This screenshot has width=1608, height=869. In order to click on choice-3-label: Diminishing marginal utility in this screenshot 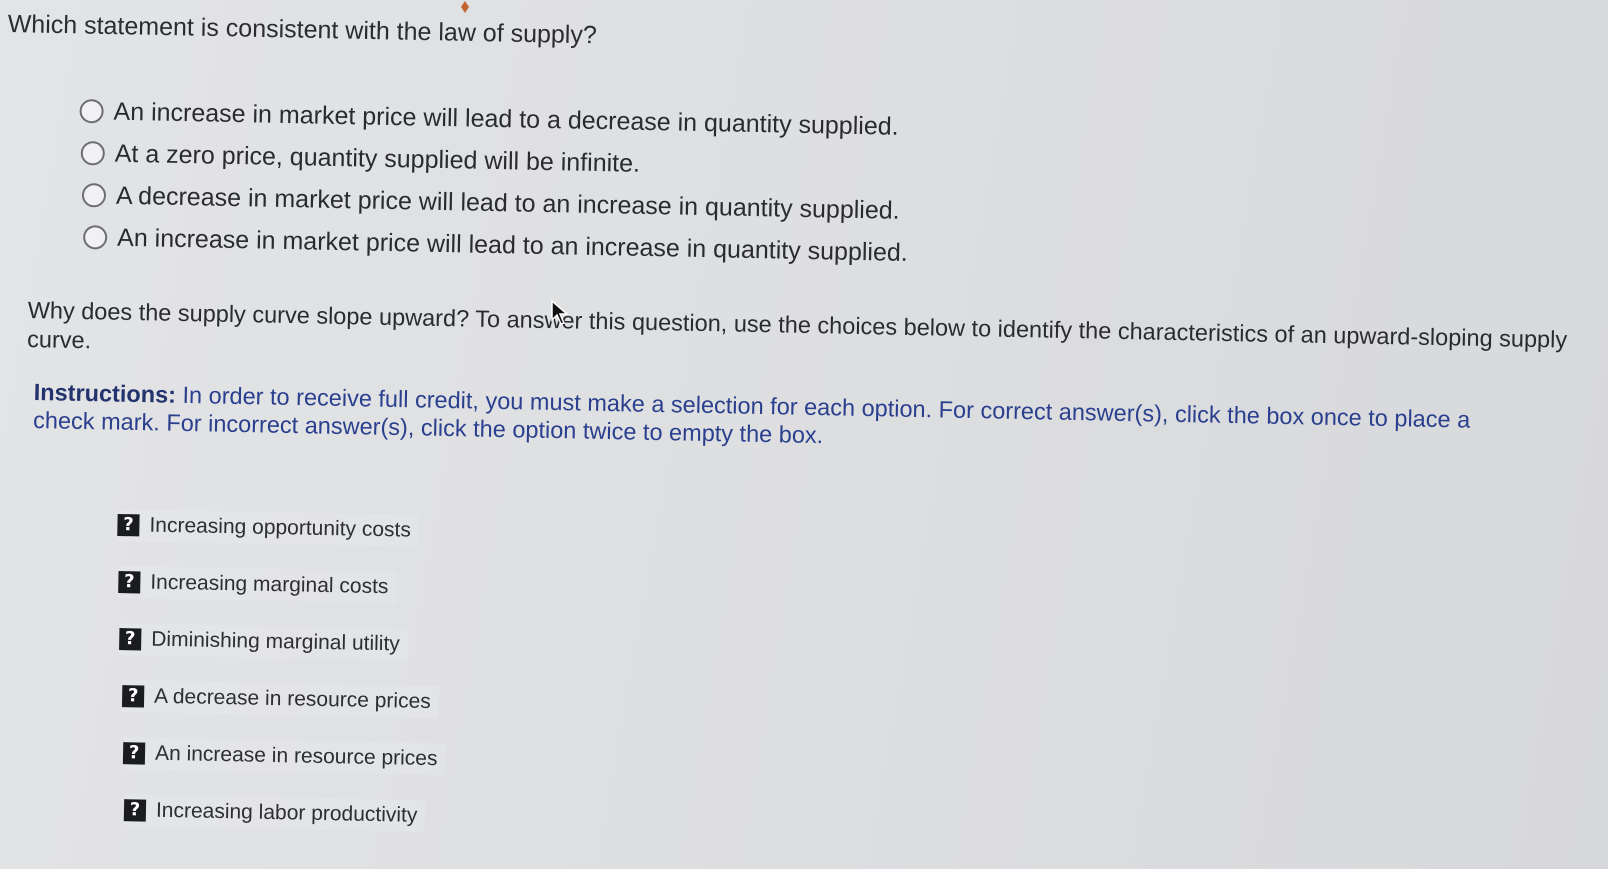, I will do `click(276, 641)`.